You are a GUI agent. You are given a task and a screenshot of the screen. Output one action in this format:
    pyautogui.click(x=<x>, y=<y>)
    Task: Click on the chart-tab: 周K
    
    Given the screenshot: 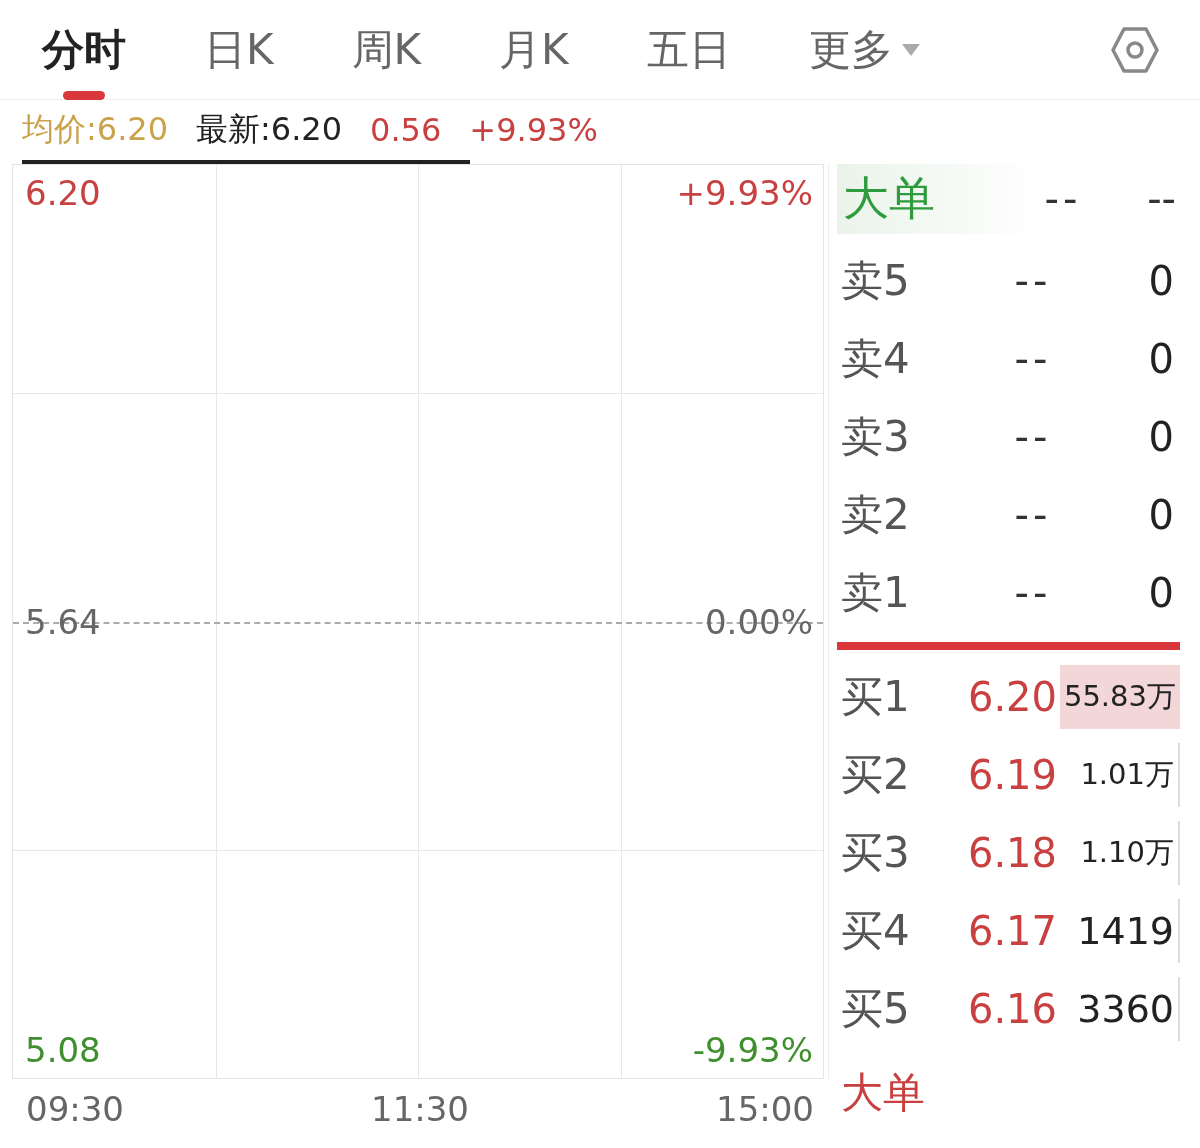 What is the action you would take?
    pyautogui.click(x=386, y=50)
    